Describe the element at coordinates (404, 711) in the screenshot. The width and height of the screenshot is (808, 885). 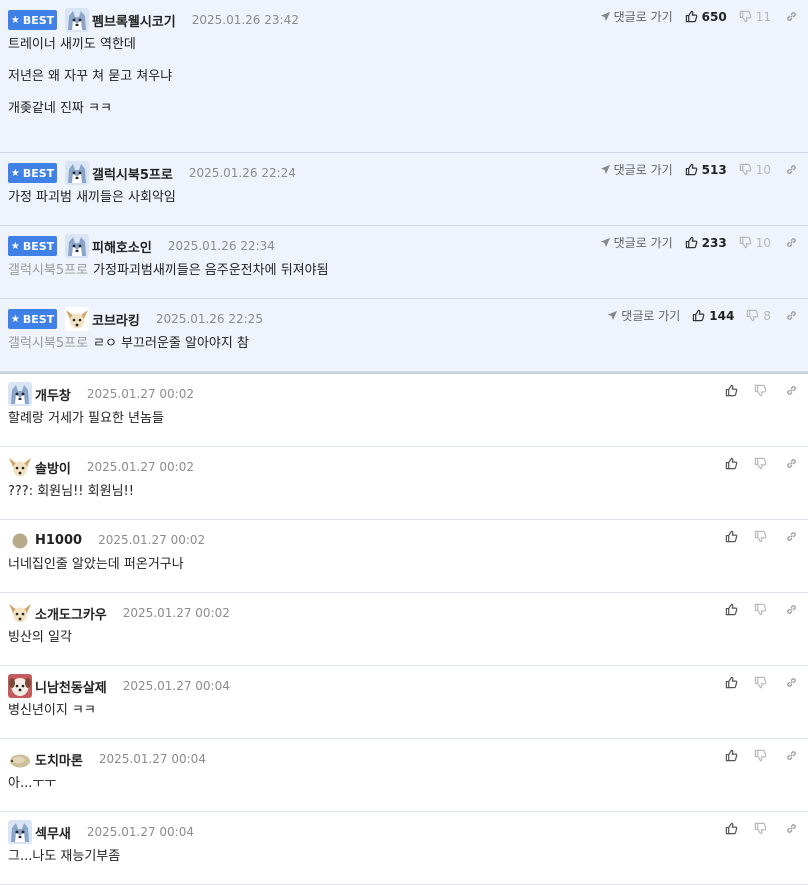
I see `comment-body: 병신년이지 ㅋㅋ` at that location.